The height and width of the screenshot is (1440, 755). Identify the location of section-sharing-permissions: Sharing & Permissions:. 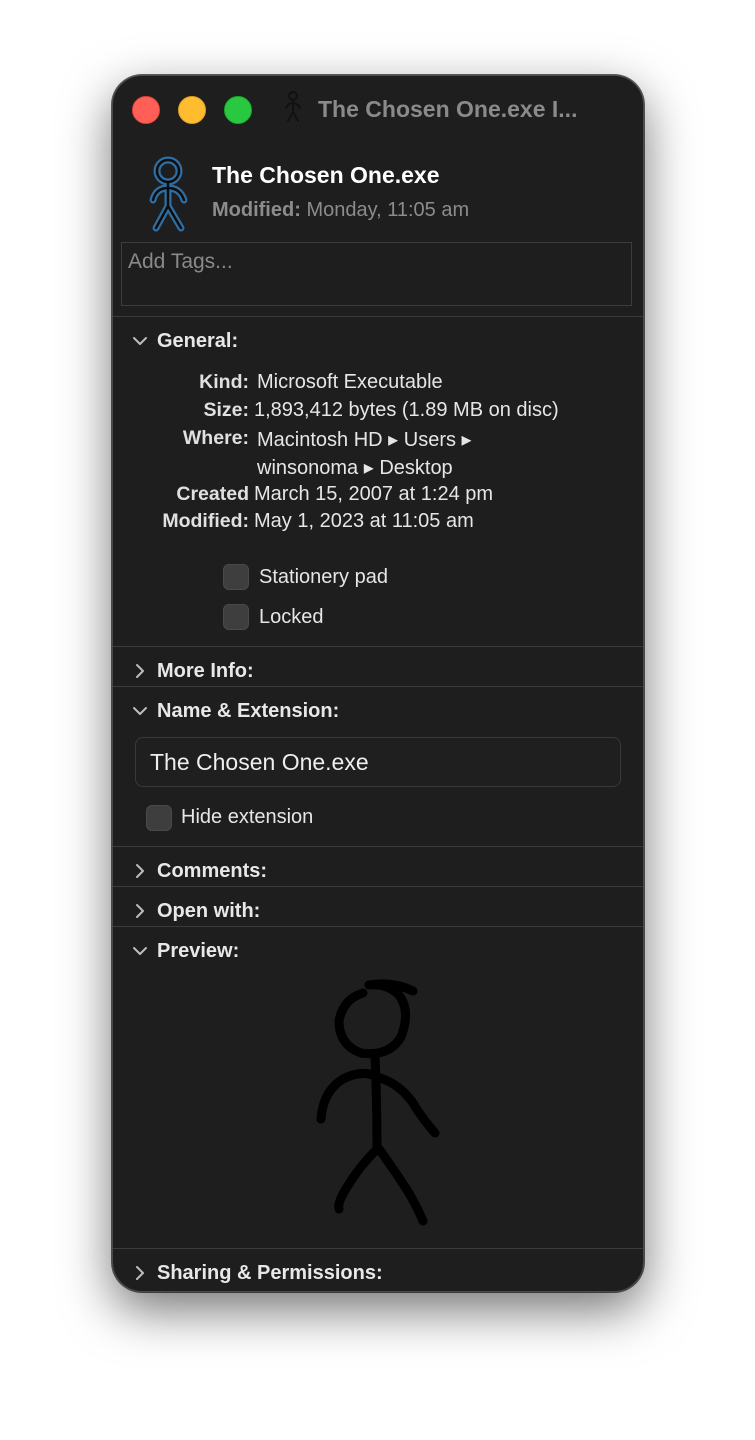
(257, 1273).